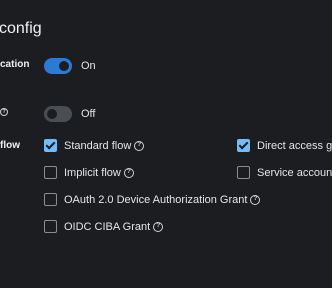 The width and height of the screenshot is (332, 288). What do you see at coordinates (294, 172) in the screenshot?
I see `service-accounts-label: Service account` at bounding box center [294, 172].